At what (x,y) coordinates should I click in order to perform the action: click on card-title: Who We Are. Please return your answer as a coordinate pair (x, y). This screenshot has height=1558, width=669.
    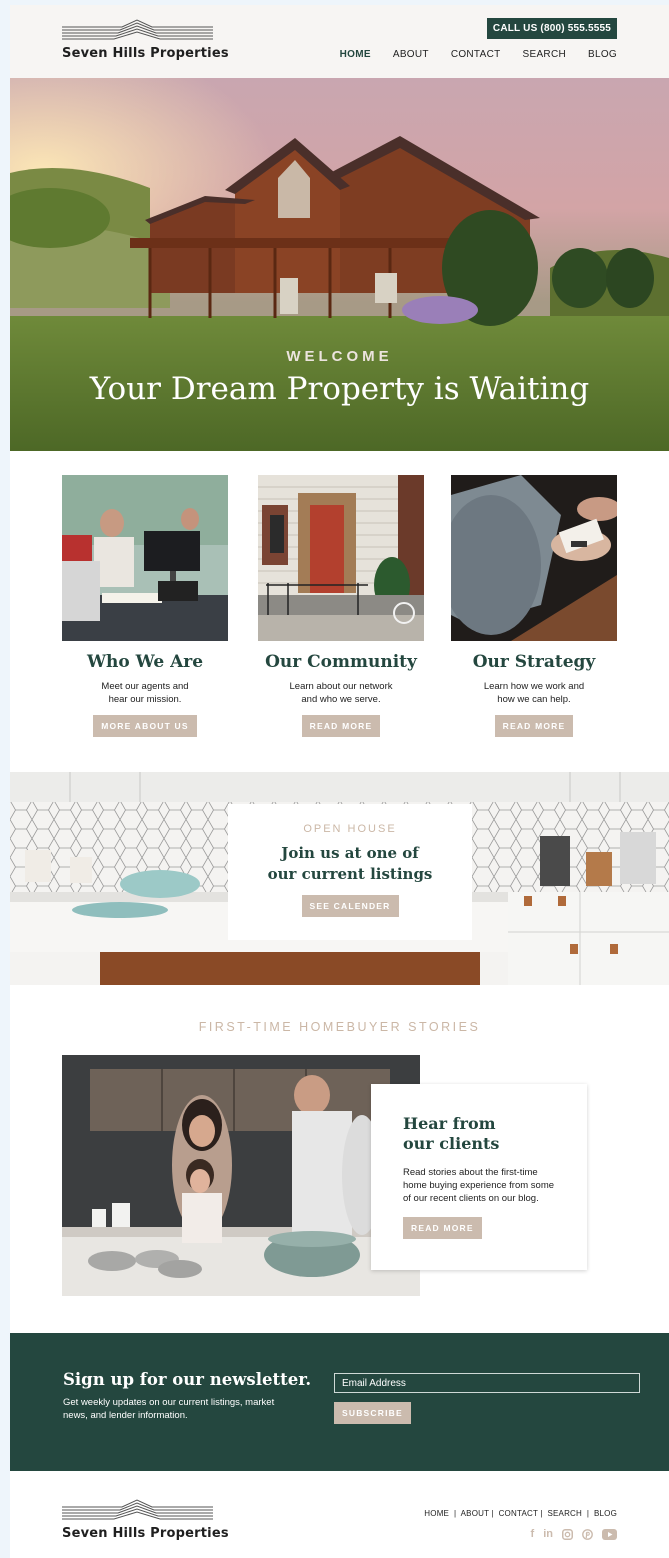
    Looking at the image, I should click on (145, 662).